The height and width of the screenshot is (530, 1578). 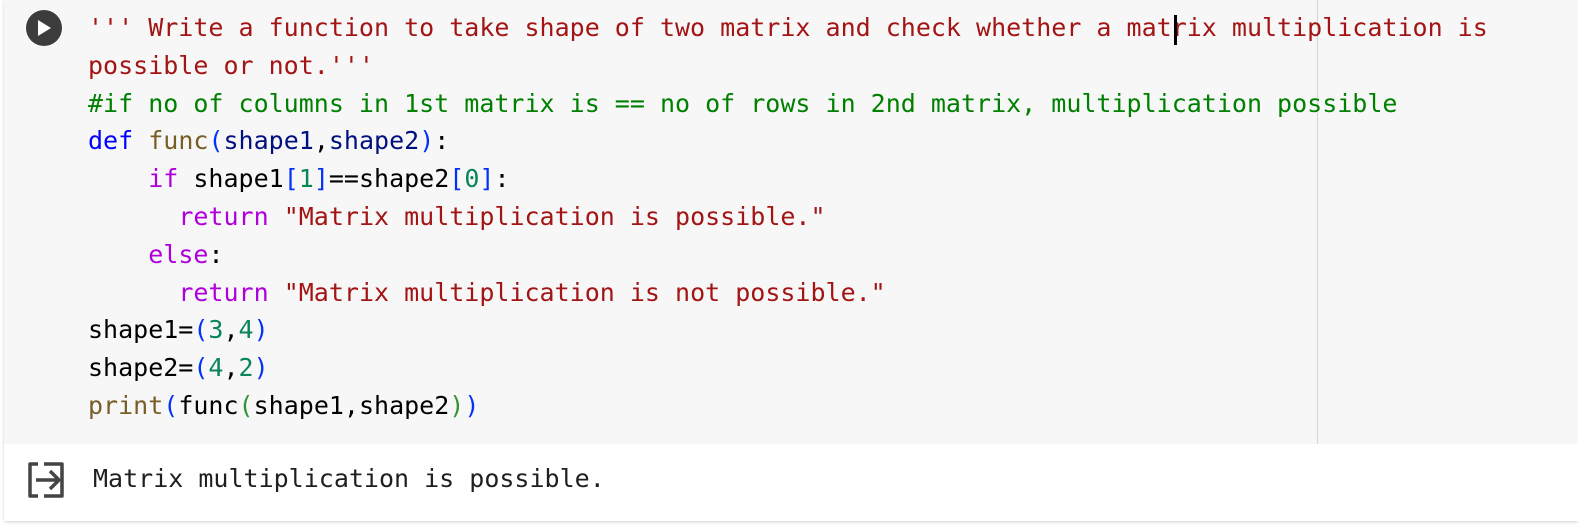 What do you see at coordinates (349, 478) in the screenshot?
I see `cell-output-text: Matrix multiplication is possible.` at bounding box center [349, 478].